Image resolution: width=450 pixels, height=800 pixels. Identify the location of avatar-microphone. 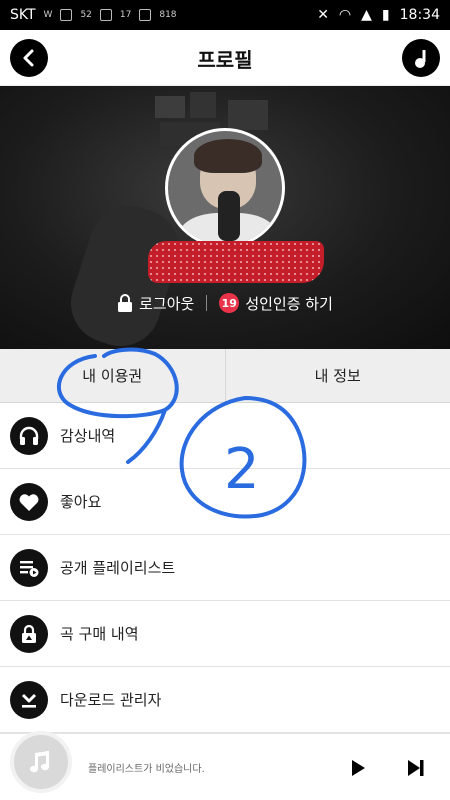
(229, 216).